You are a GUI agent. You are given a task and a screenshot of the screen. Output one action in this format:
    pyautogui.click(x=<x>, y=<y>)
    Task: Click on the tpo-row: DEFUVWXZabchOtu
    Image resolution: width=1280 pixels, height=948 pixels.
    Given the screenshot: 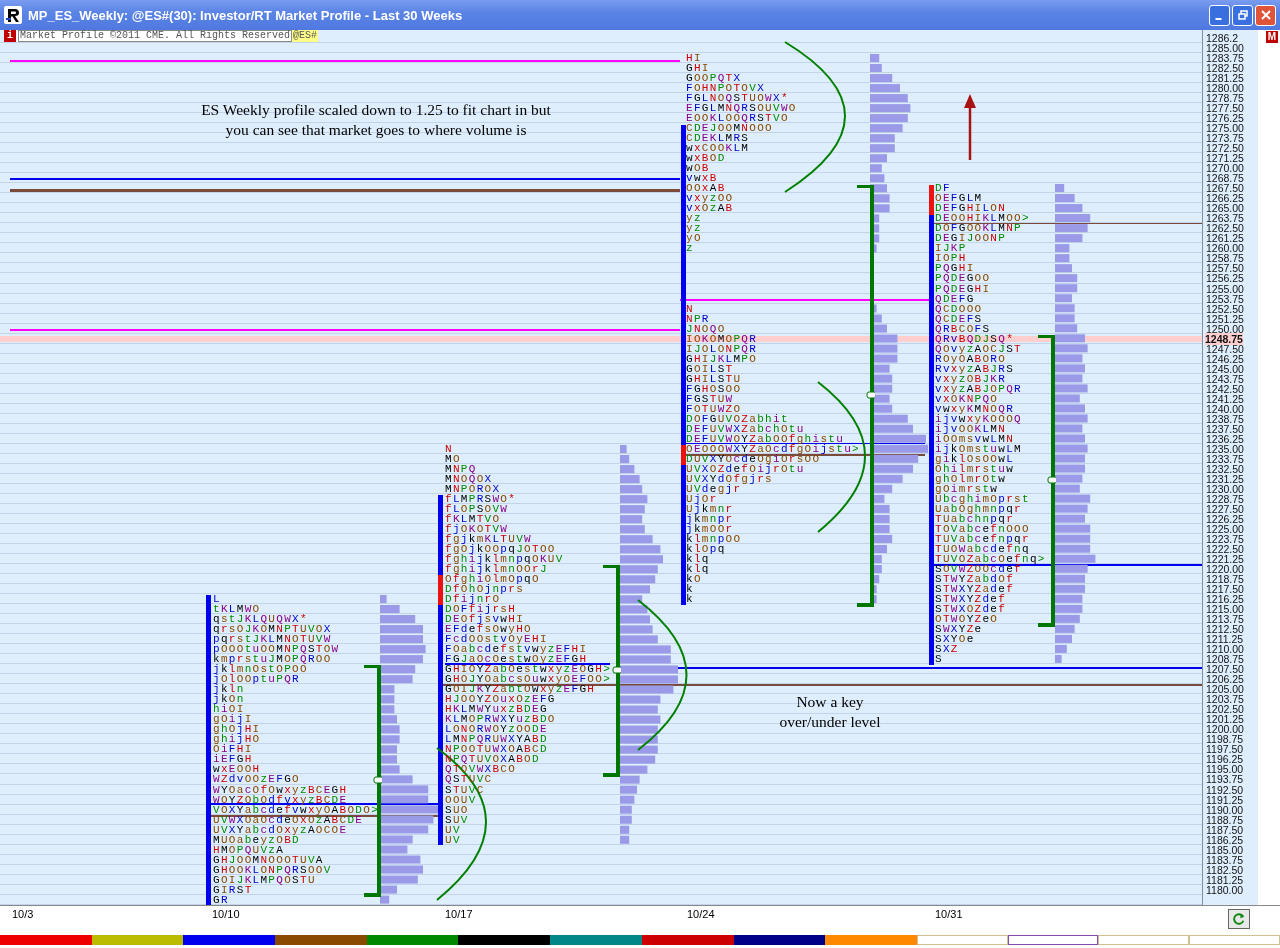 What is the action you would take?
    pyautogui.click(x=745, y=428)
    